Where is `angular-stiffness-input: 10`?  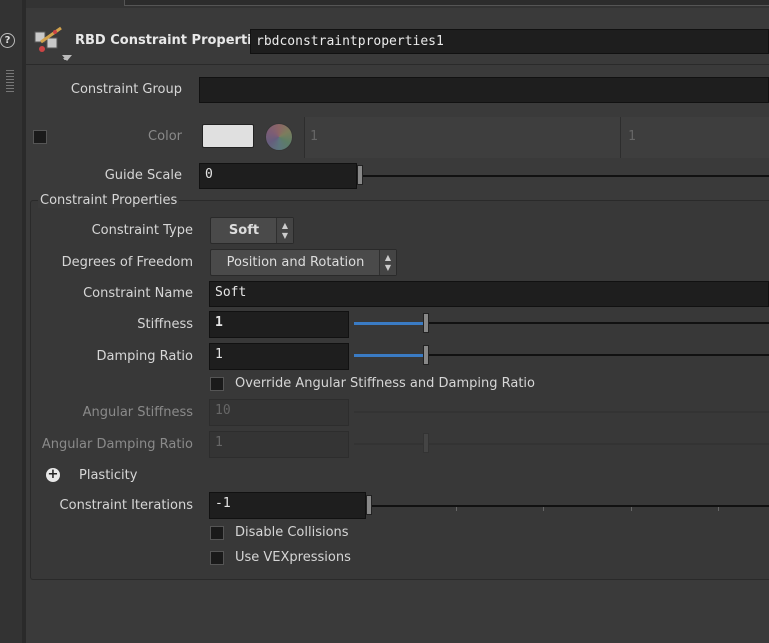 angular-stiffness-input: 10 is located at coordinates (279, 412).